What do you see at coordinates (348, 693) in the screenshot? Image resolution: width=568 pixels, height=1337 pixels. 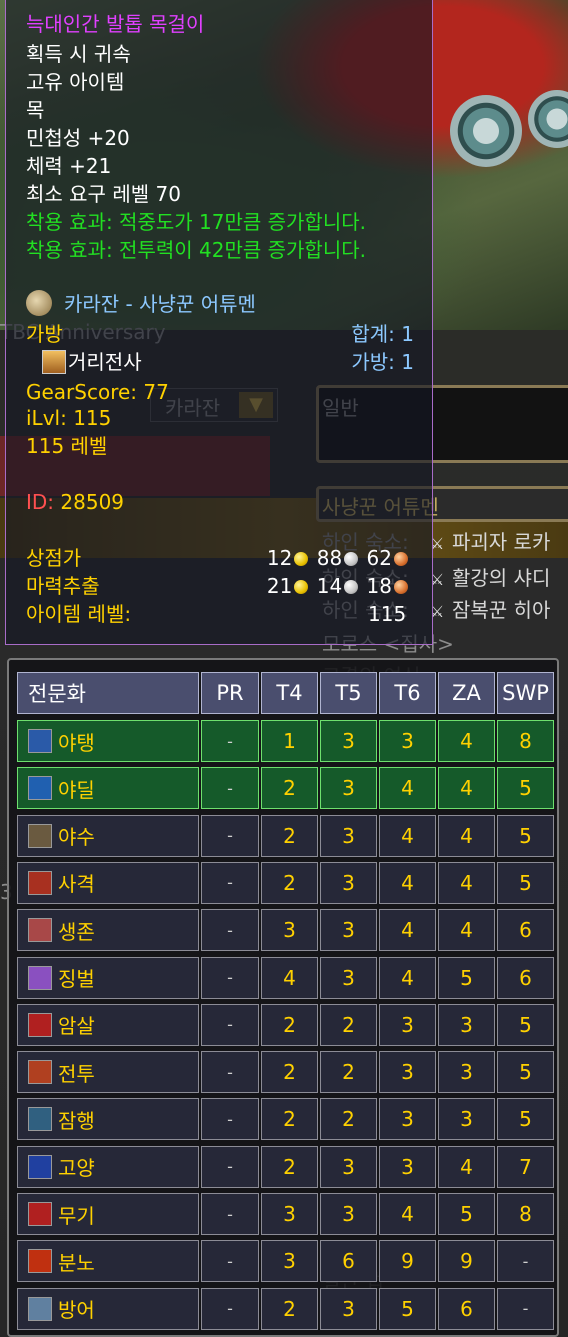 I see `column-header-t5: T5` at bounding box center [348, 693].